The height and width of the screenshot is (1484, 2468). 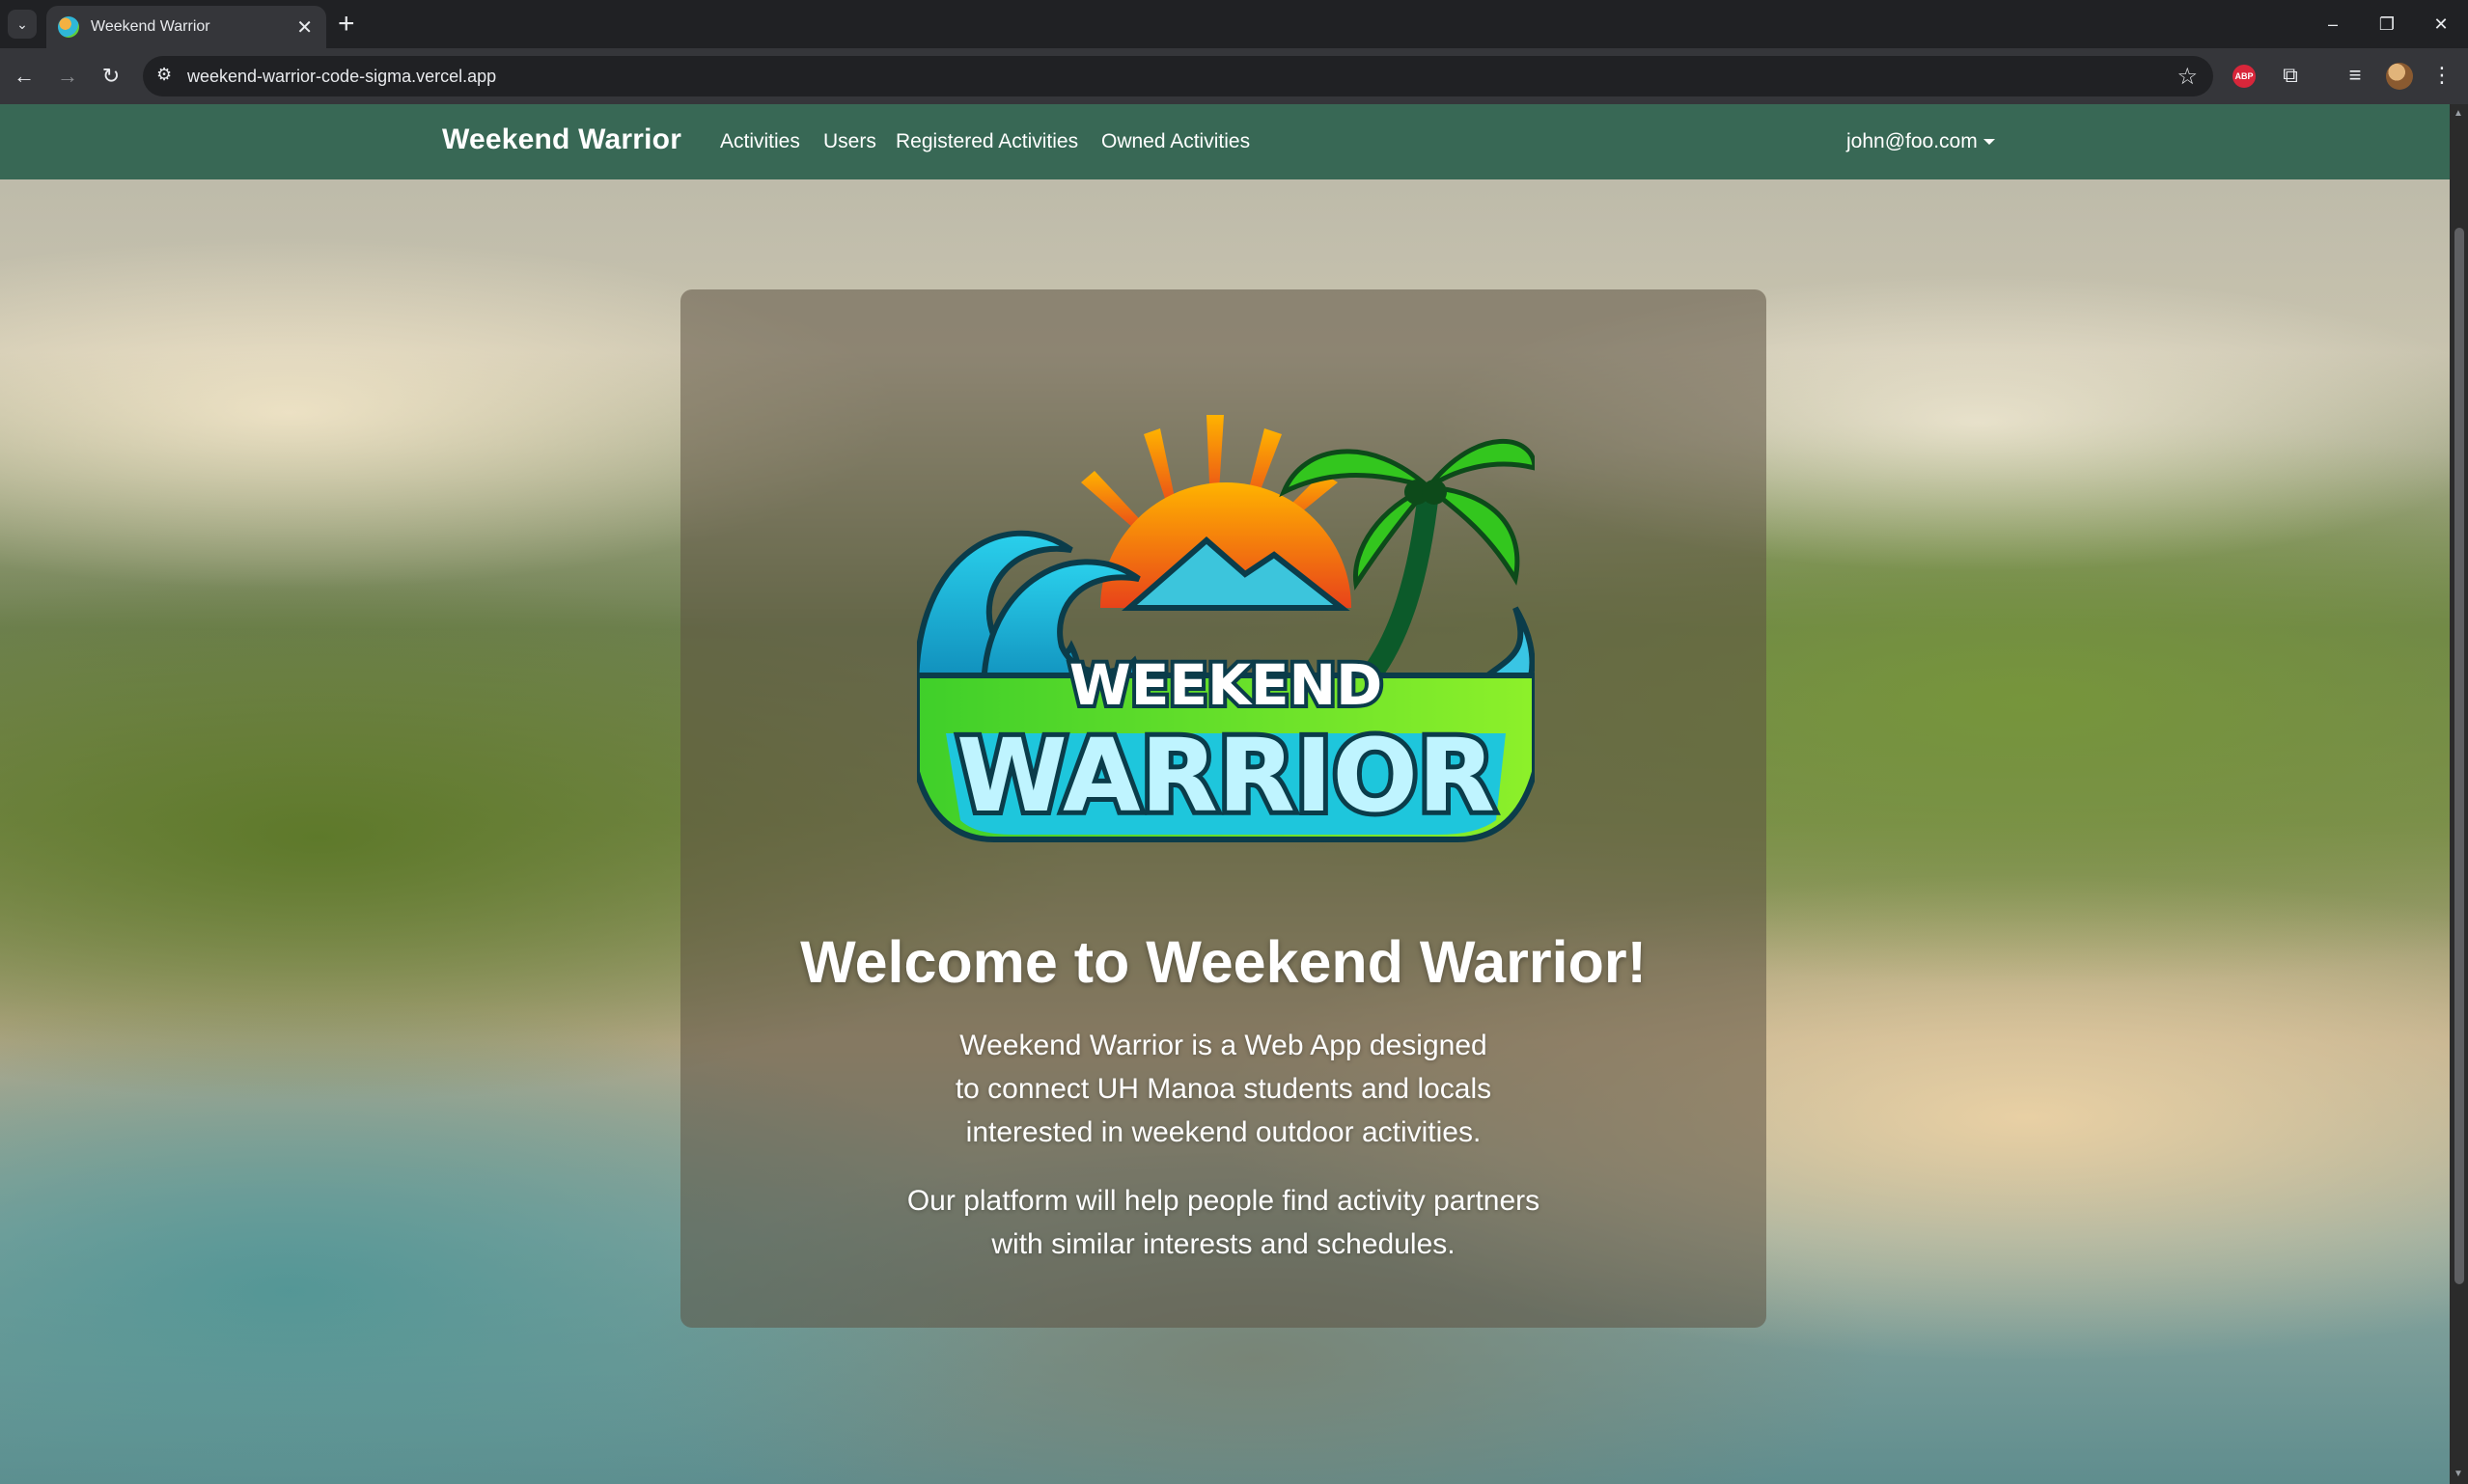 I want to click on browser-menu-icon: ⋮, so click(x=2441, y=75).